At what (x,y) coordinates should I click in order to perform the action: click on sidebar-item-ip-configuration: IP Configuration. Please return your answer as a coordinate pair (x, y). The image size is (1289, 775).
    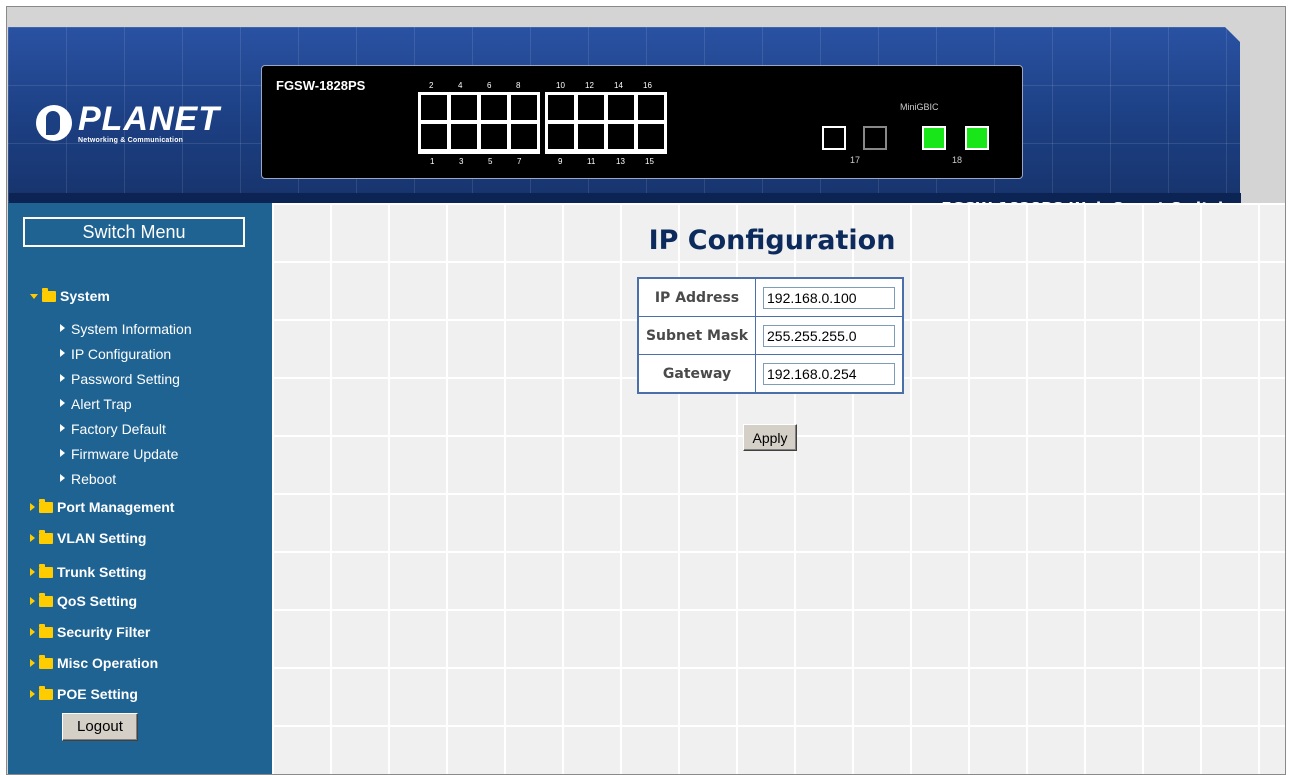
    Looking at the image, I should click on (115, 354).